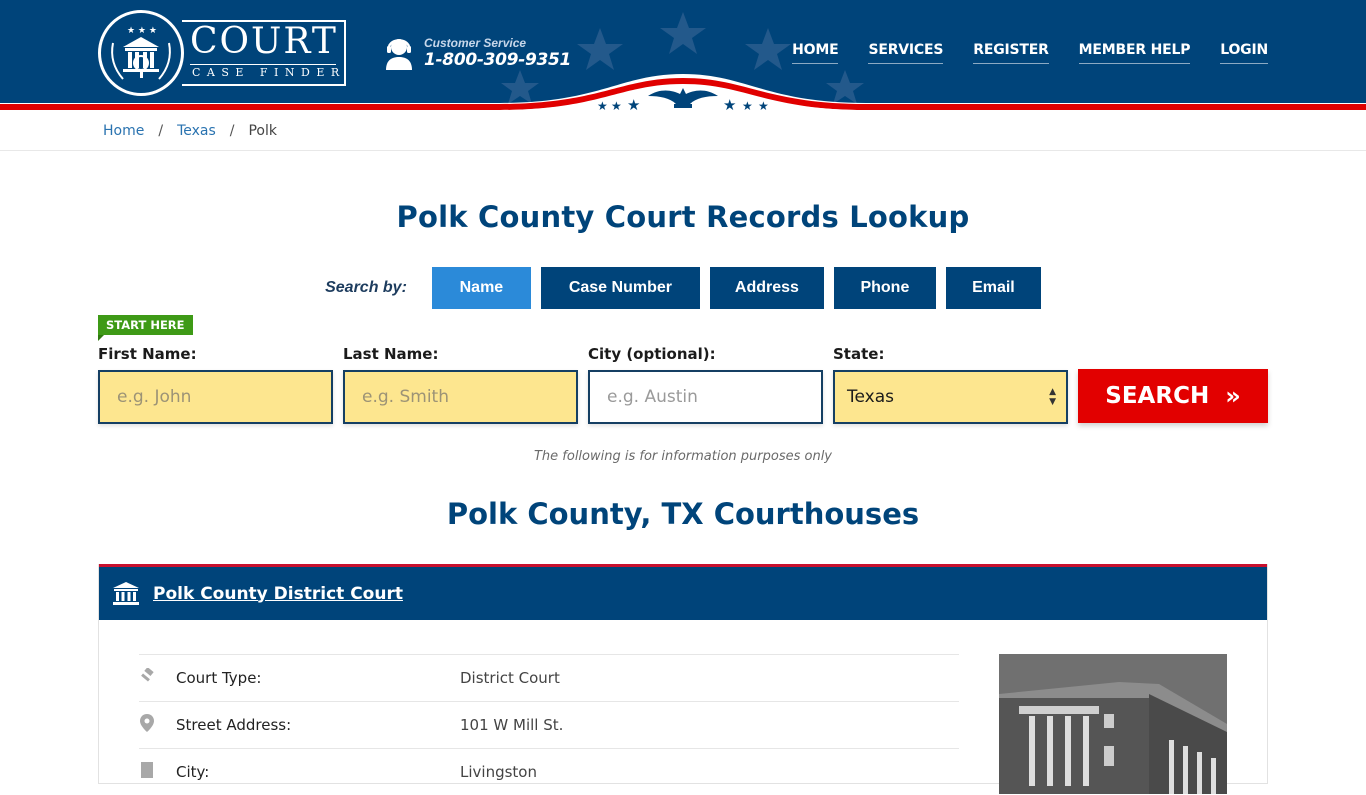 The image size is (1366, 795). I want to click on breadcrumb-texas: Texas, so click(196, 131).